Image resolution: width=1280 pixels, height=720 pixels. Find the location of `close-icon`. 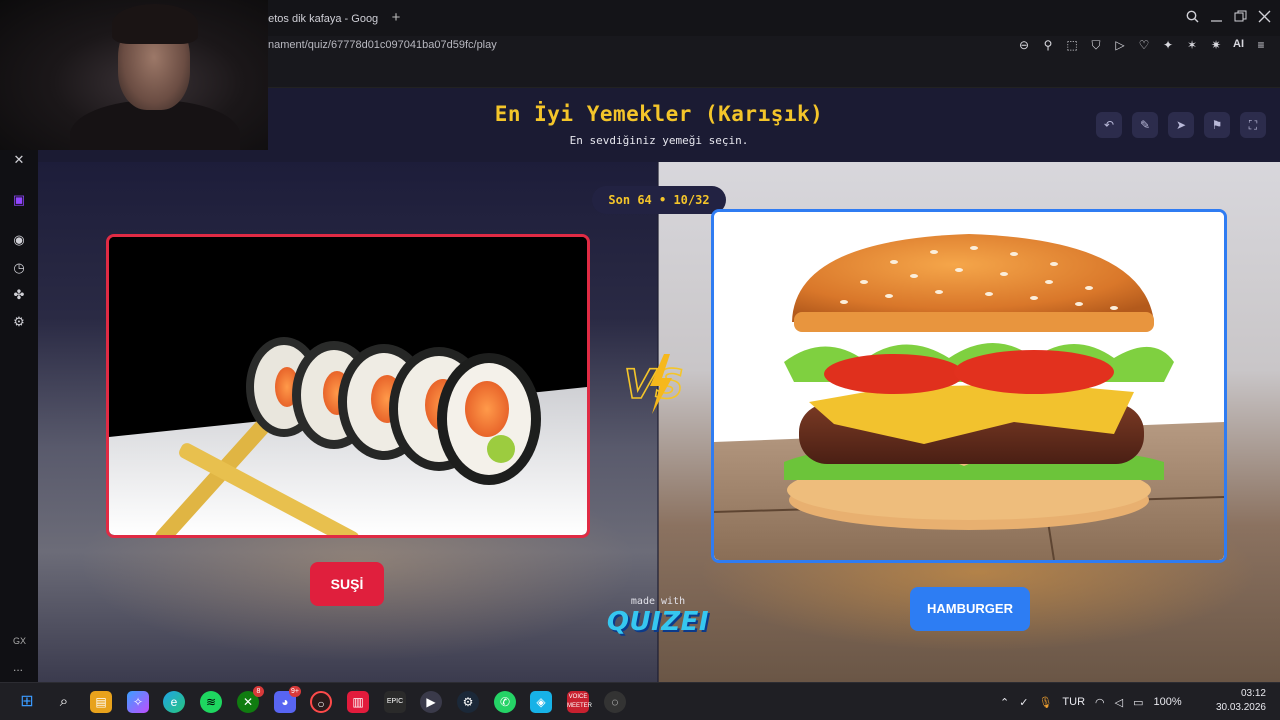

close-icon is located at coordinates (1264, 16).